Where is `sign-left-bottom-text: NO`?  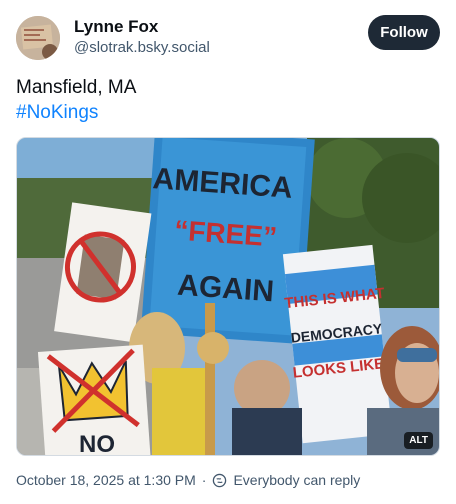 sign-left-bottom-text: NO is located at coordinates (97, 443).